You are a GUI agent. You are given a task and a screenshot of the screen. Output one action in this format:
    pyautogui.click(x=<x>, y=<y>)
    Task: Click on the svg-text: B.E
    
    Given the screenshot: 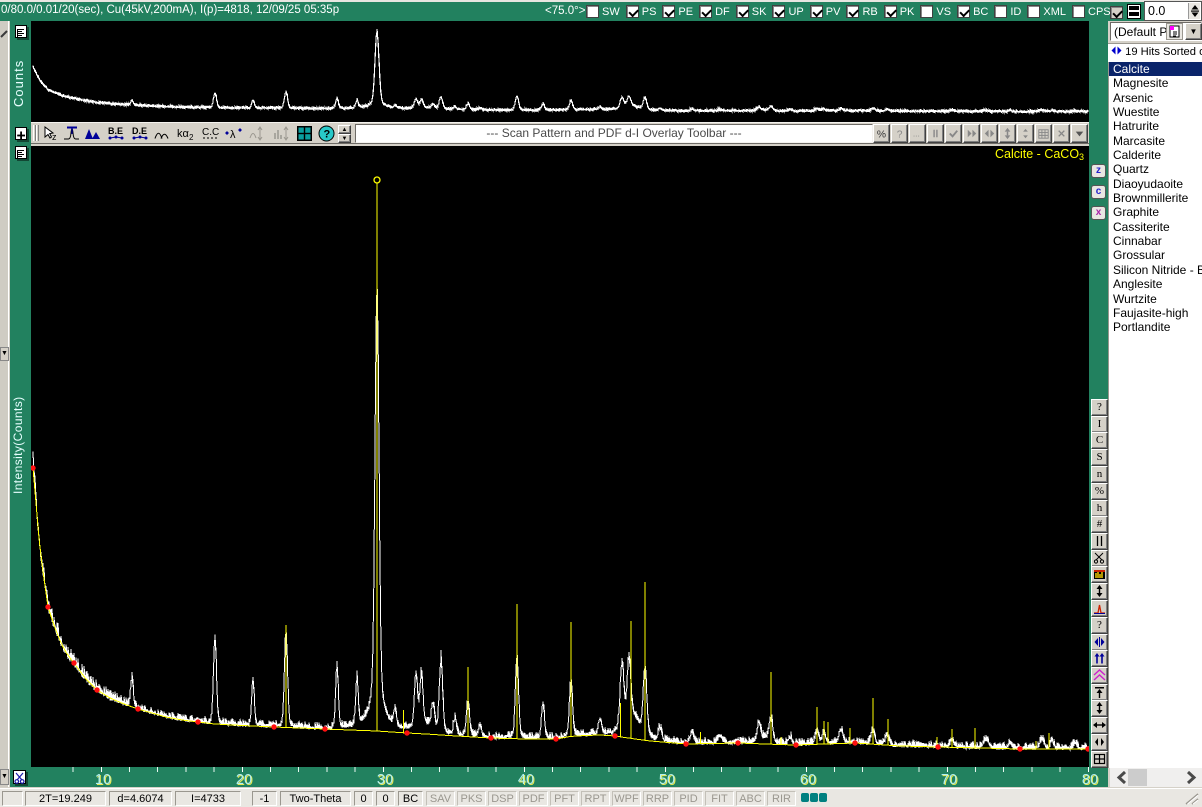 What is the action you would take?
    pyautogui.click(x=115, y=131)
    